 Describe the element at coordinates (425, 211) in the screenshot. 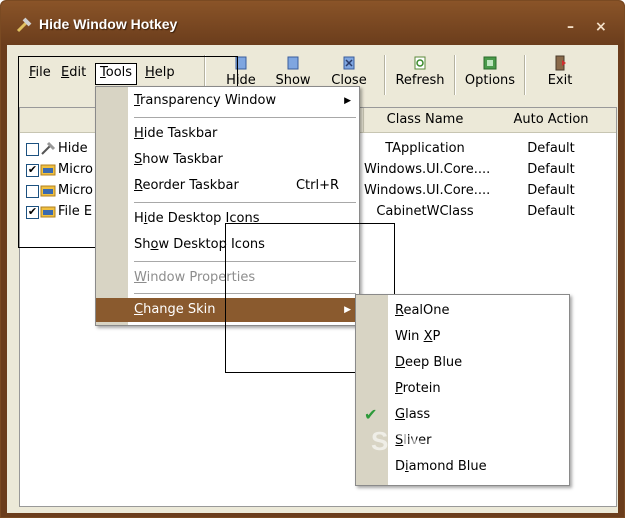

I see `row-class-name: CabinetWClass` at that location.